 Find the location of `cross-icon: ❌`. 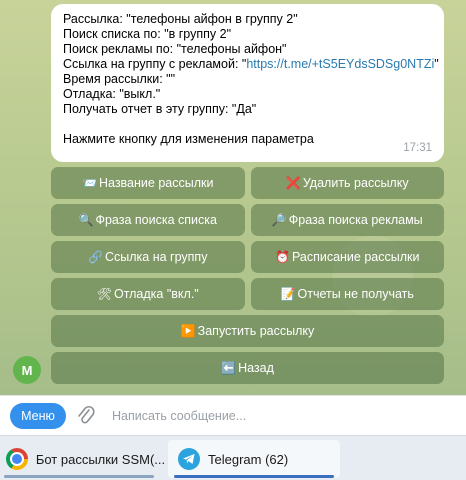

cross-icon: ❌ is located at coordinates (293, 183).